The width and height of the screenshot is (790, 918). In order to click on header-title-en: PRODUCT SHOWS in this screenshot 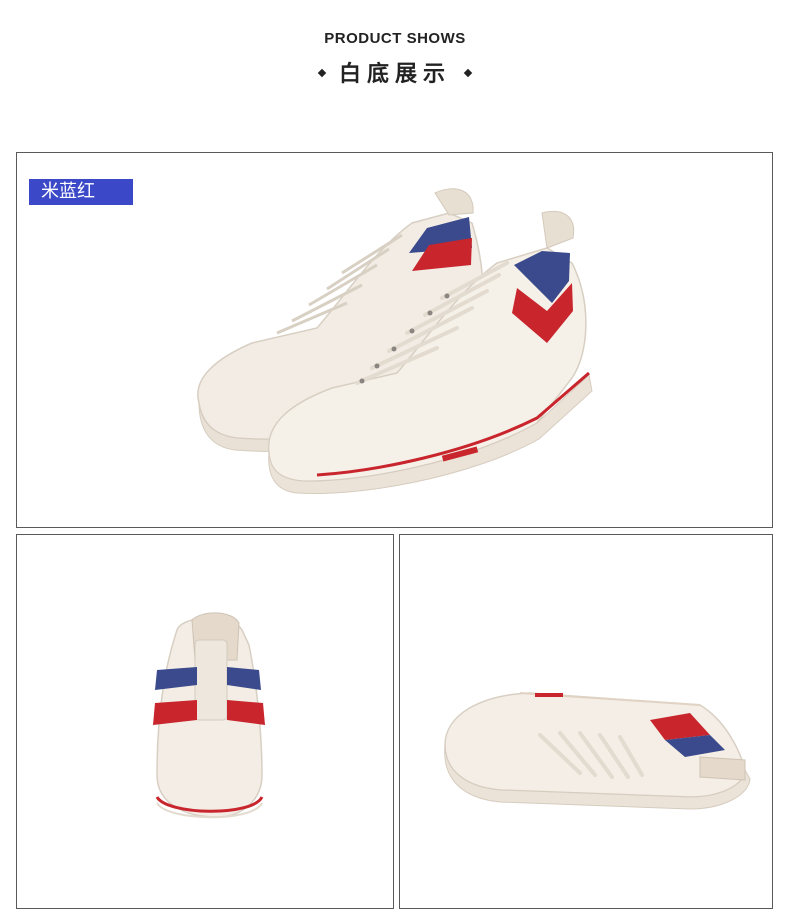, I will do `click(395, 38)`.